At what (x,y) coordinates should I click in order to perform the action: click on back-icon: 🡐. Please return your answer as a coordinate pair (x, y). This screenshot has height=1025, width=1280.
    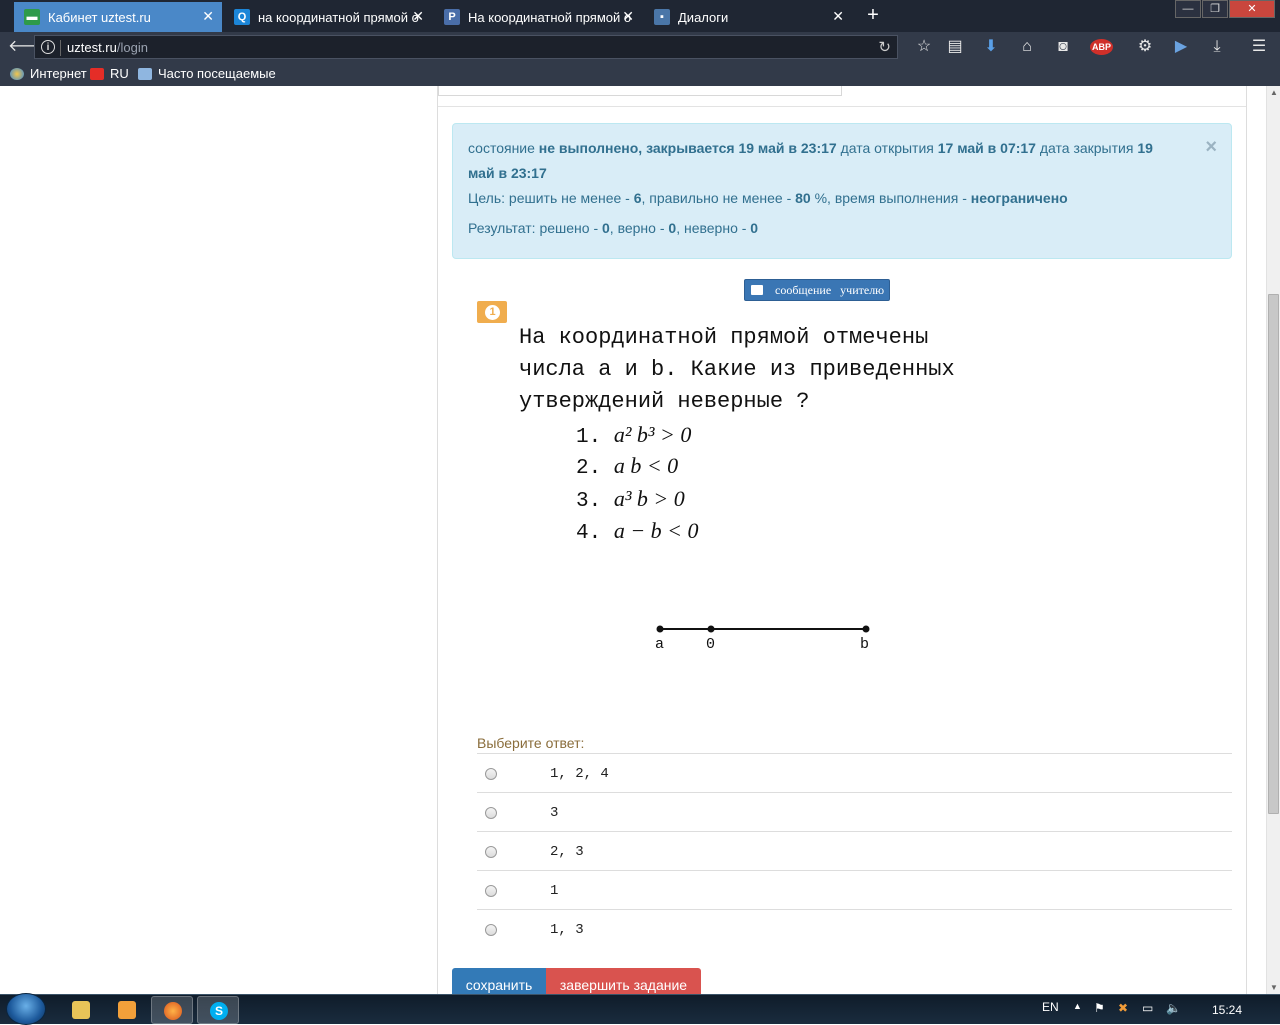
    Looking at the image, I should click on (29, 47).